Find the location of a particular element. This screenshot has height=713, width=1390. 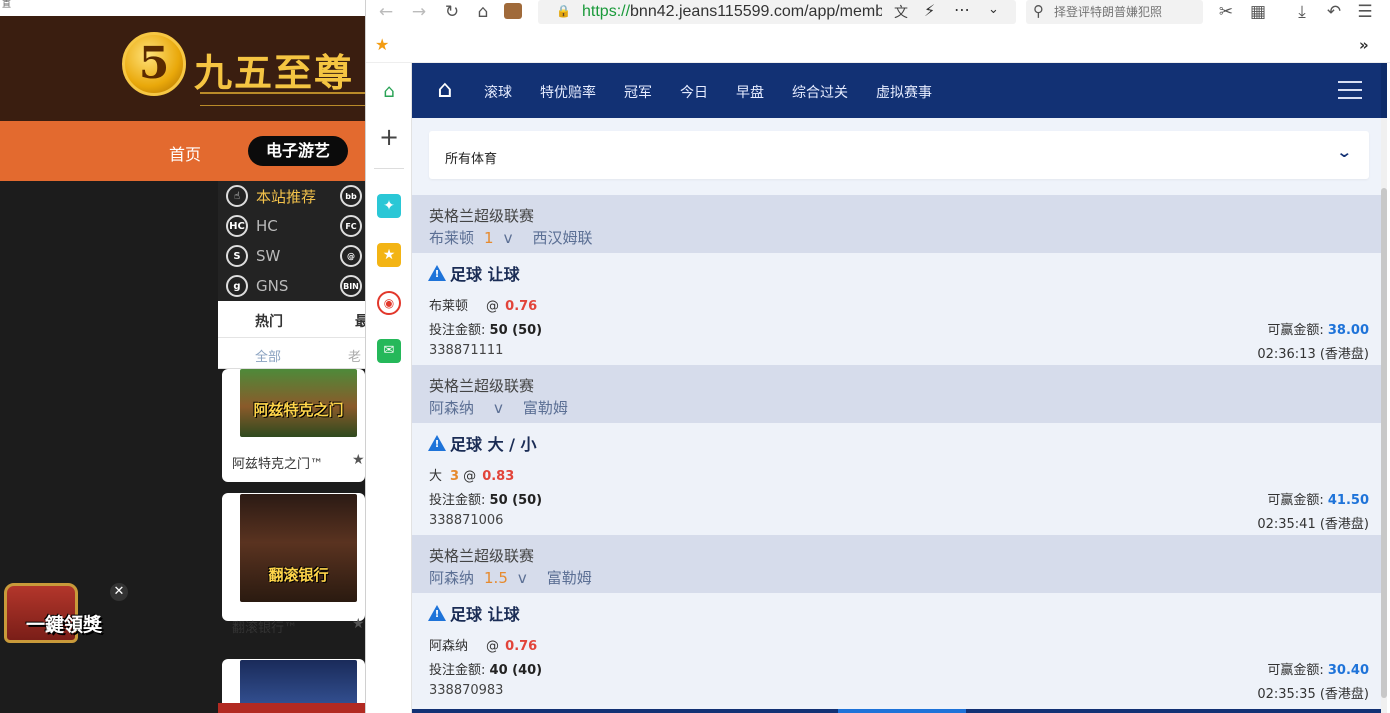

bg-tab-latest: 最 is located at coordinates (360, 321).